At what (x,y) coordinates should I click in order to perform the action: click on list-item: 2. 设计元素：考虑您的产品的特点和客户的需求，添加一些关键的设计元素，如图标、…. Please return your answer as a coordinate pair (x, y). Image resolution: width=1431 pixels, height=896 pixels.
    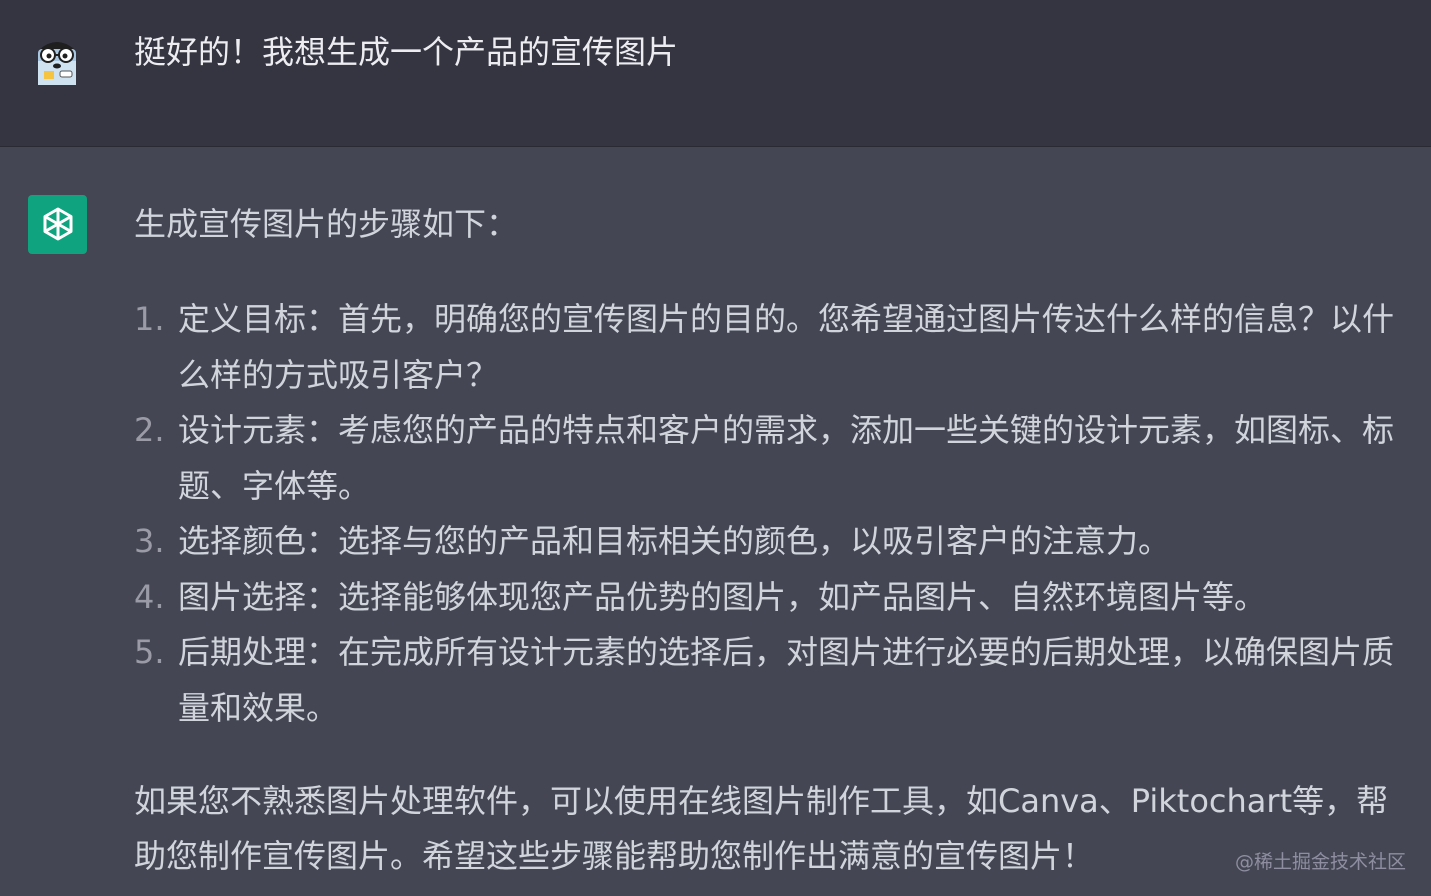
    Looking at the image, I should click on (776, 458).